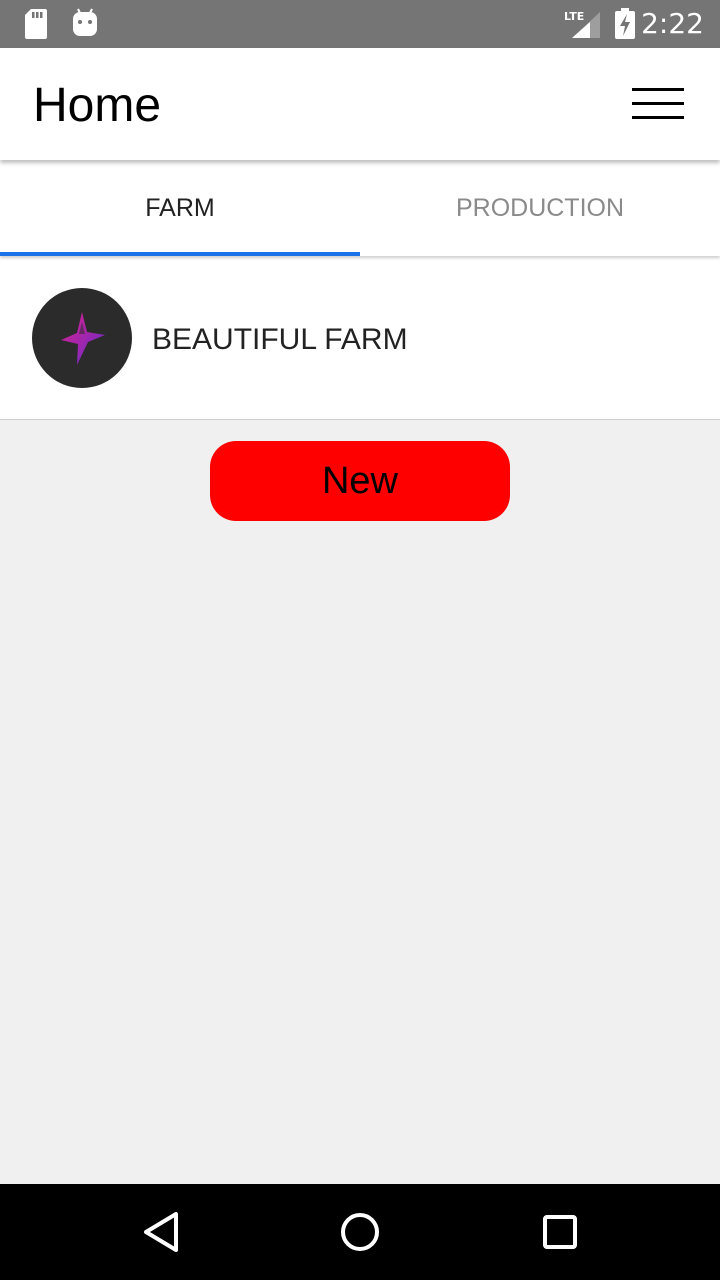  Describe the element at coordinates (658, 104) in the screenshot. I see `hamburger-menu-icon` at that location.